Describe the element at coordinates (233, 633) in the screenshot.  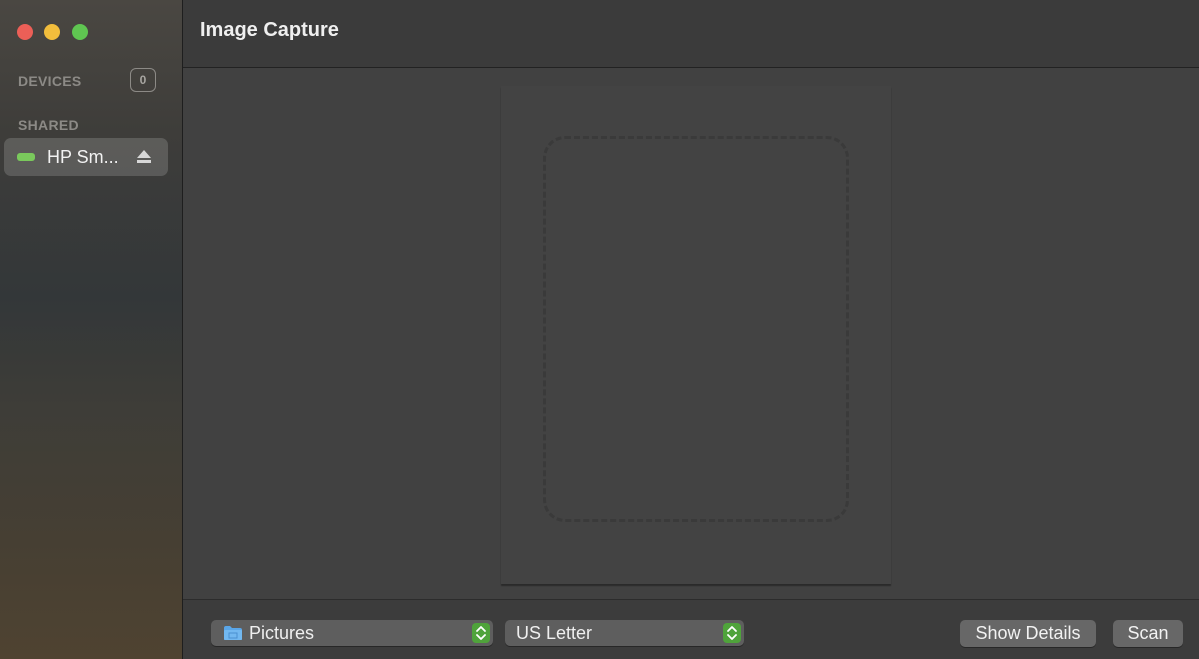
I see `folder-icon` at that location.